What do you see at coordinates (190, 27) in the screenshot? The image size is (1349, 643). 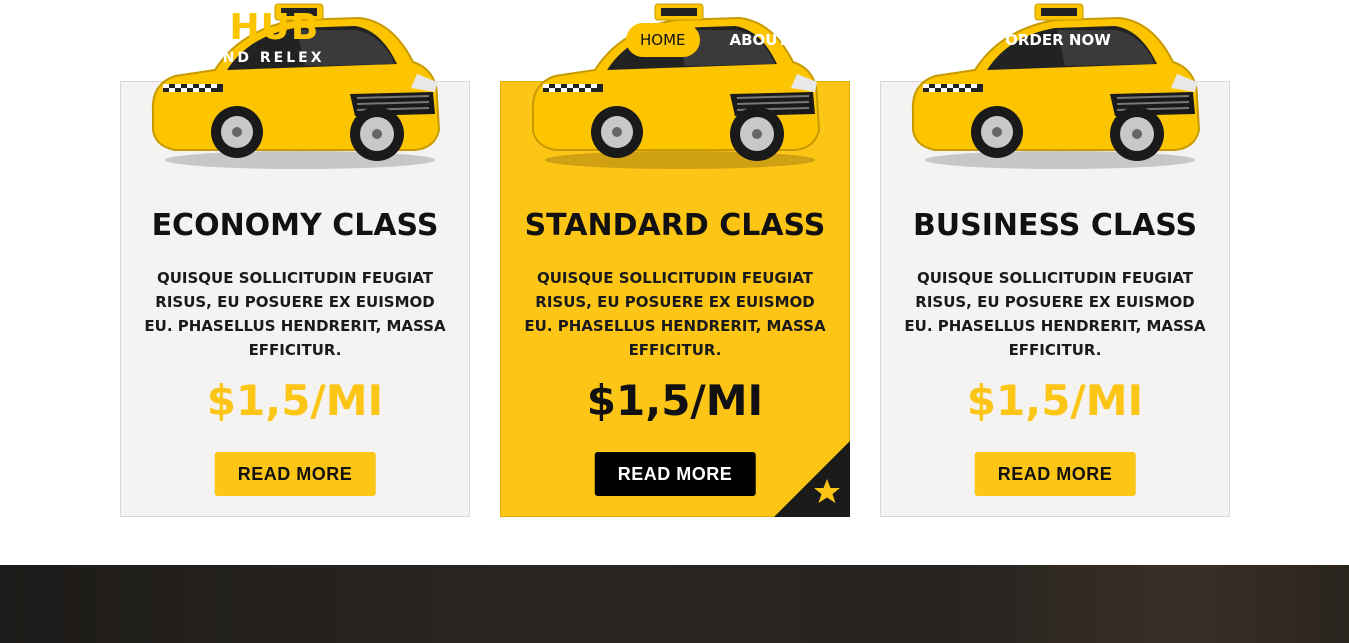 I see `logo-part-cab: Cab` at bounding box center [190, 27].